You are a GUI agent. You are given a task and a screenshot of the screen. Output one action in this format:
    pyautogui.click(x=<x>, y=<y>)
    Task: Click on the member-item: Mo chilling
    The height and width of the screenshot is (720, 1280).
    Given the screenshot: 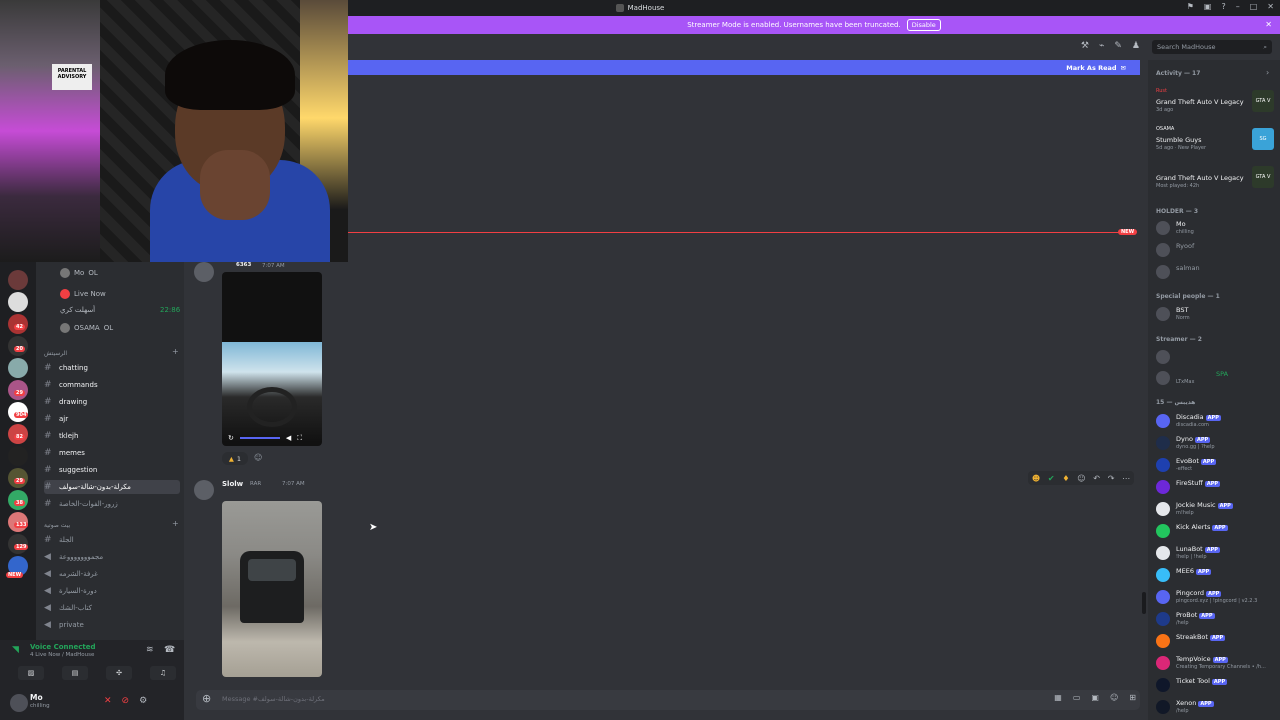 What is the action you would take?
    pyautogui.click(x=1216, y=229)
    